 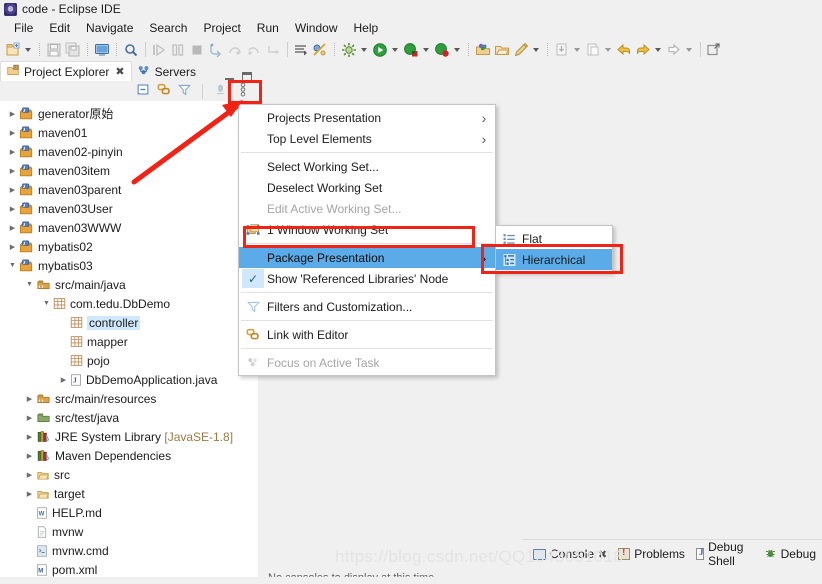 I want to click on menu-project: Project, so click(x=221, y=28).